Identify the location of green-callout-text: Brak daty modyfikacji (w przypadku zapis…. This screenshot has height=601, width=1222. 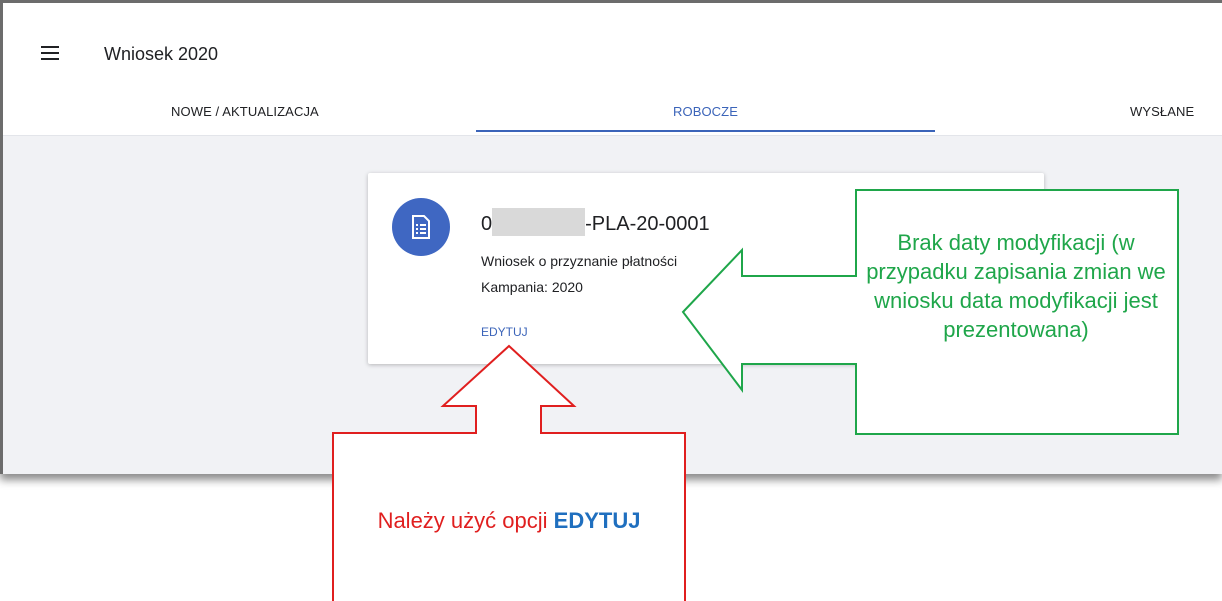
(1016, 286).